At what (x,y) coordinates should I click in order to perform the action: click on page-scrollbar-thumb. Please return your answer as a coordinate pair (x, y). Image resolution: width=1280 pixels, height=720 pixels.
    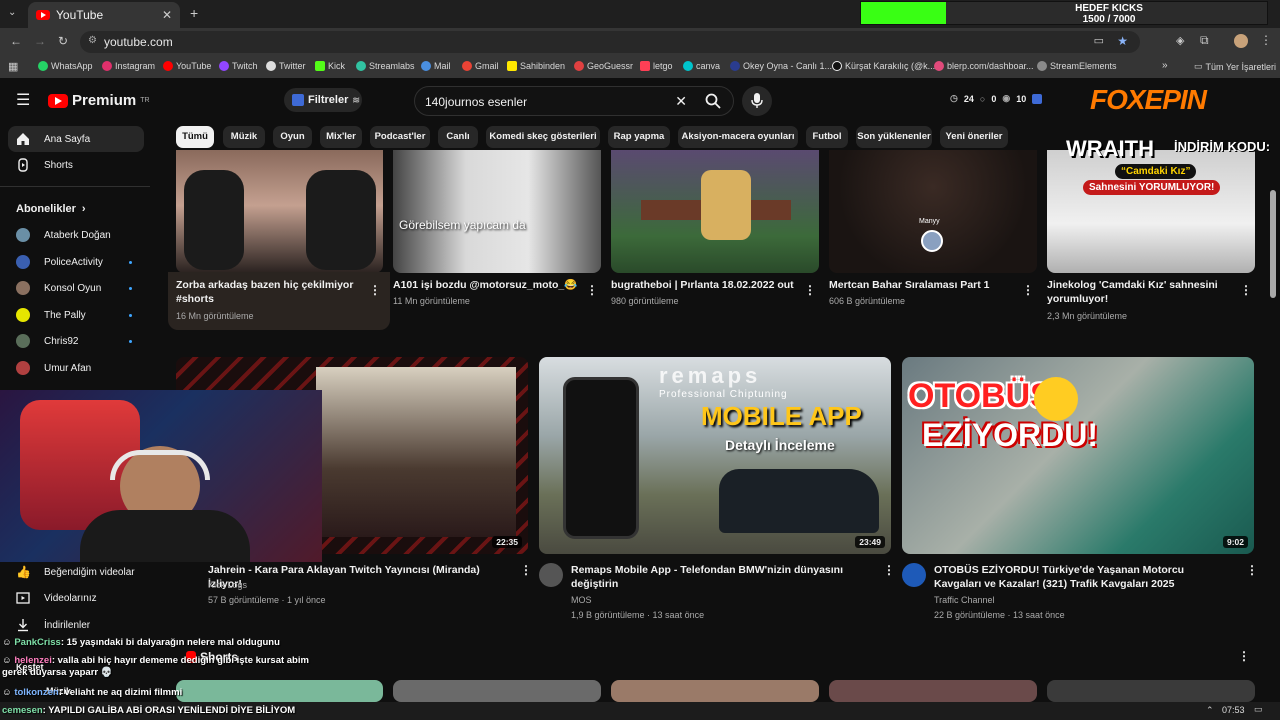
    Looking at the image, I should click on (1273, 244).